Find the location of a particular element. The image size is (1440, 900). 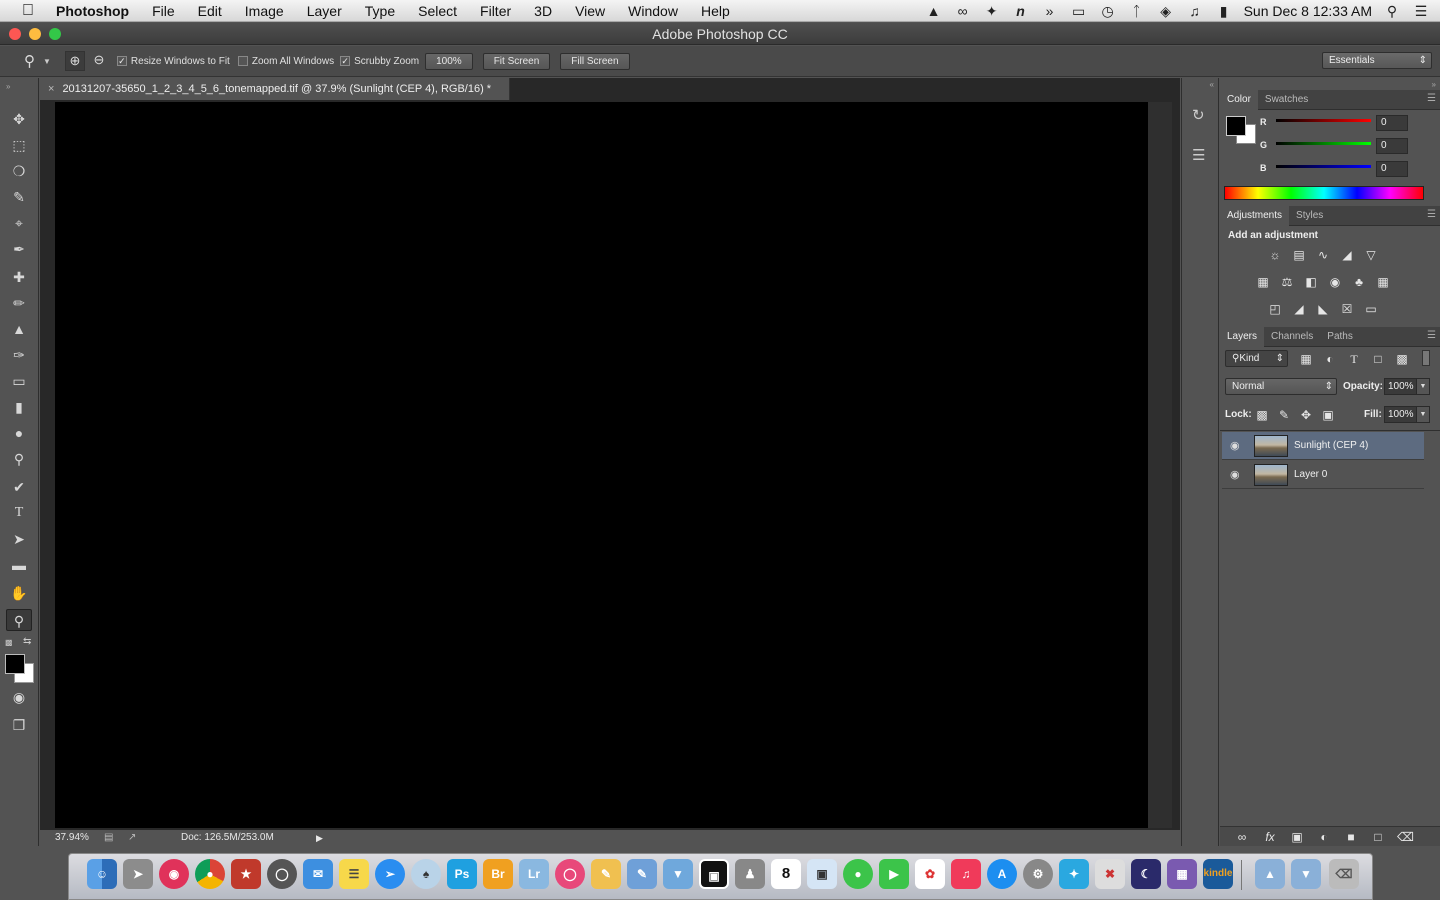

wifi-icon: ◈ is located at coordinates (1166, 11).